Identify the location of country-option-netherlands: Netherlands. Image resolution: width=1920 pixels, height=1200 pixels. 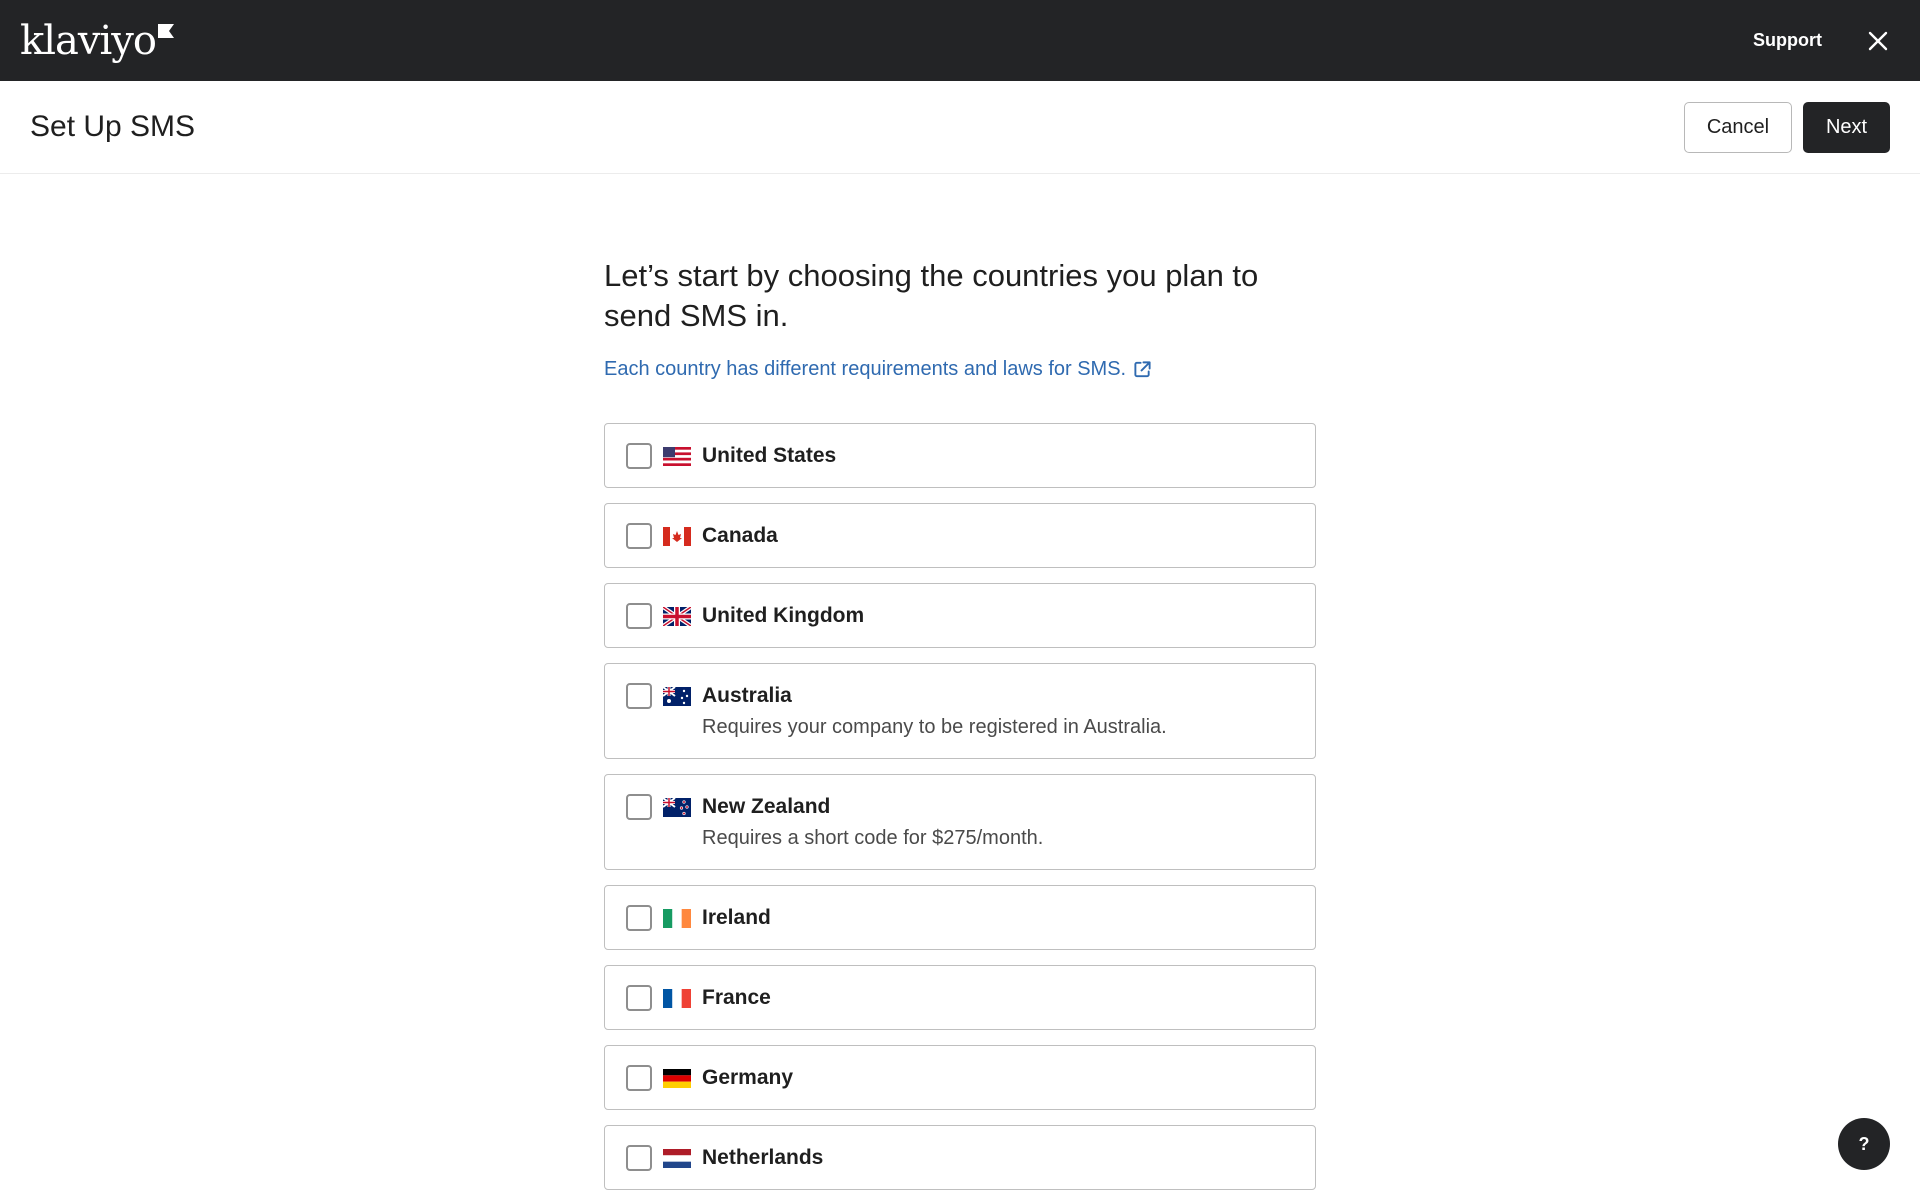
(960, 1157).